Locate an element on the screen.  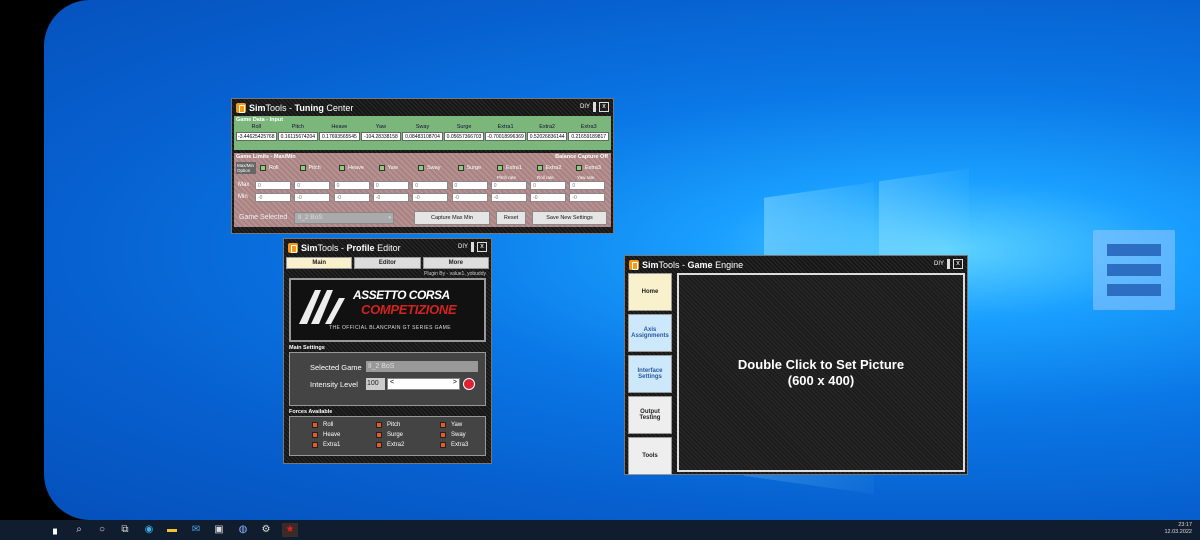
nav-tools: Tools is located at coordinates (650, 456).